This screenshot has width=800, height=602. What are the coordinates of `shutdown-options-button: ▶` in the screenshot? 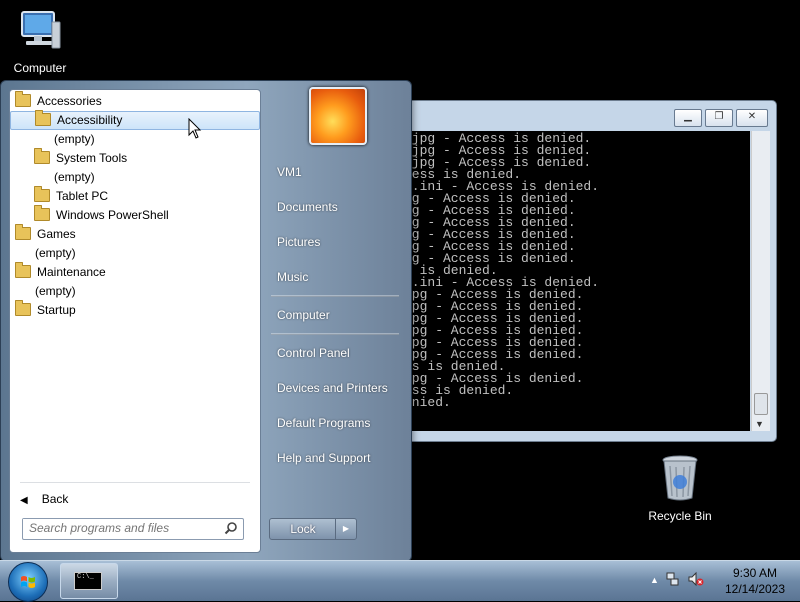 It's located at (346, 529).